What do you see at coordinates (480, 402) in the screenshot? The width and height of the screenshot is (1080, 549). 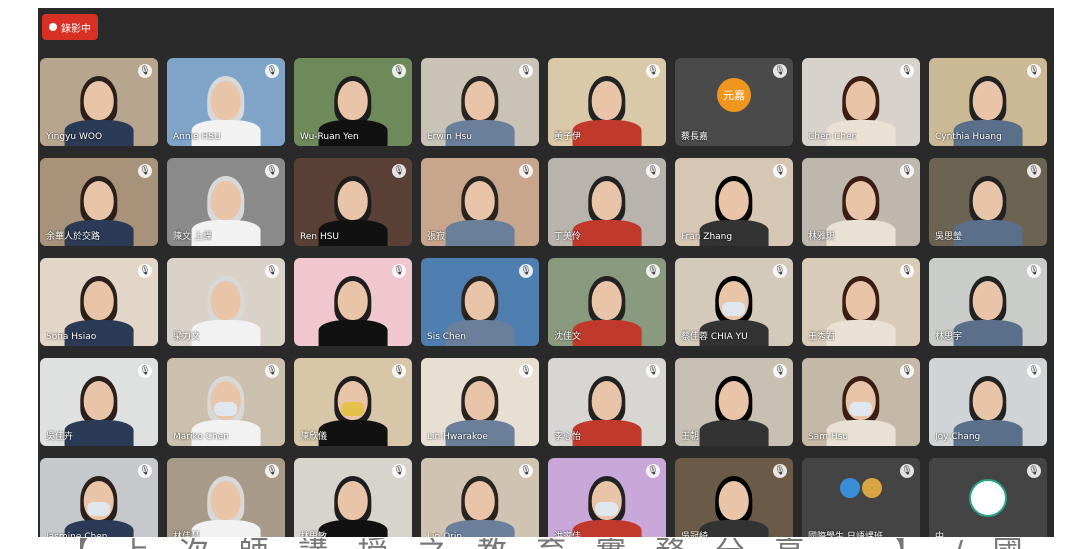 I see `participant-tile: 🎙 Lin Hwarakoe` at bounding box center [480, 402].